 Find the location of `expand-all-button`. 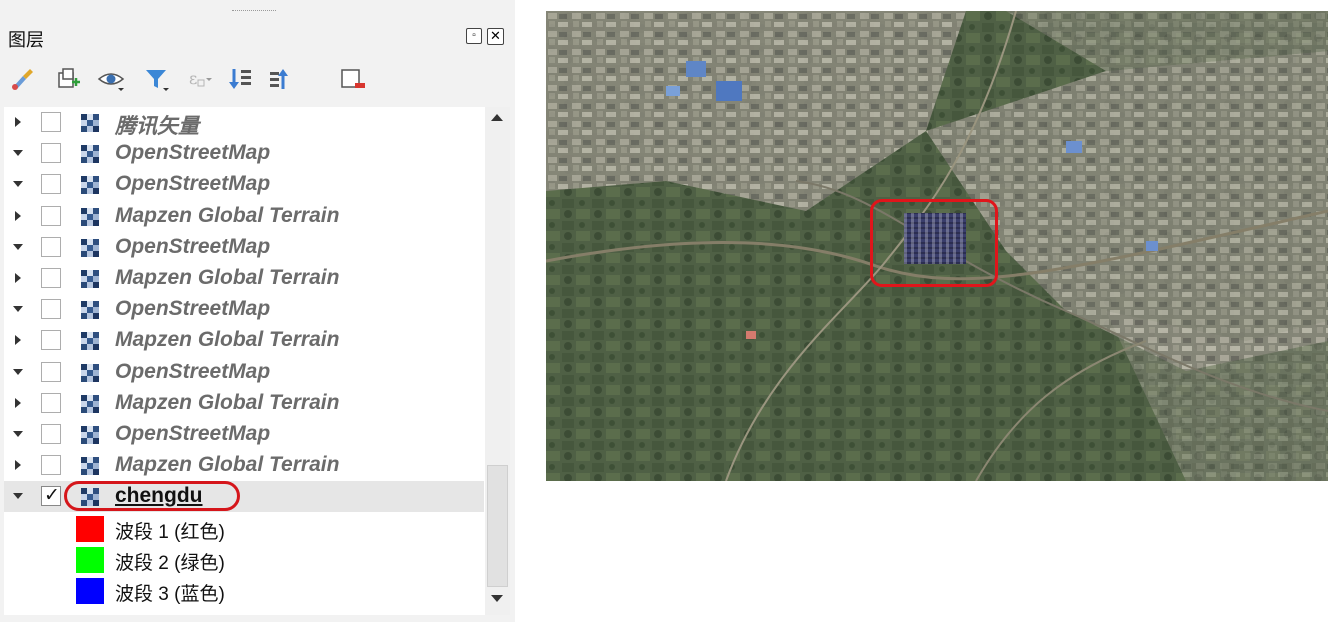

expand-all-button is located at coordinates (241, 79).